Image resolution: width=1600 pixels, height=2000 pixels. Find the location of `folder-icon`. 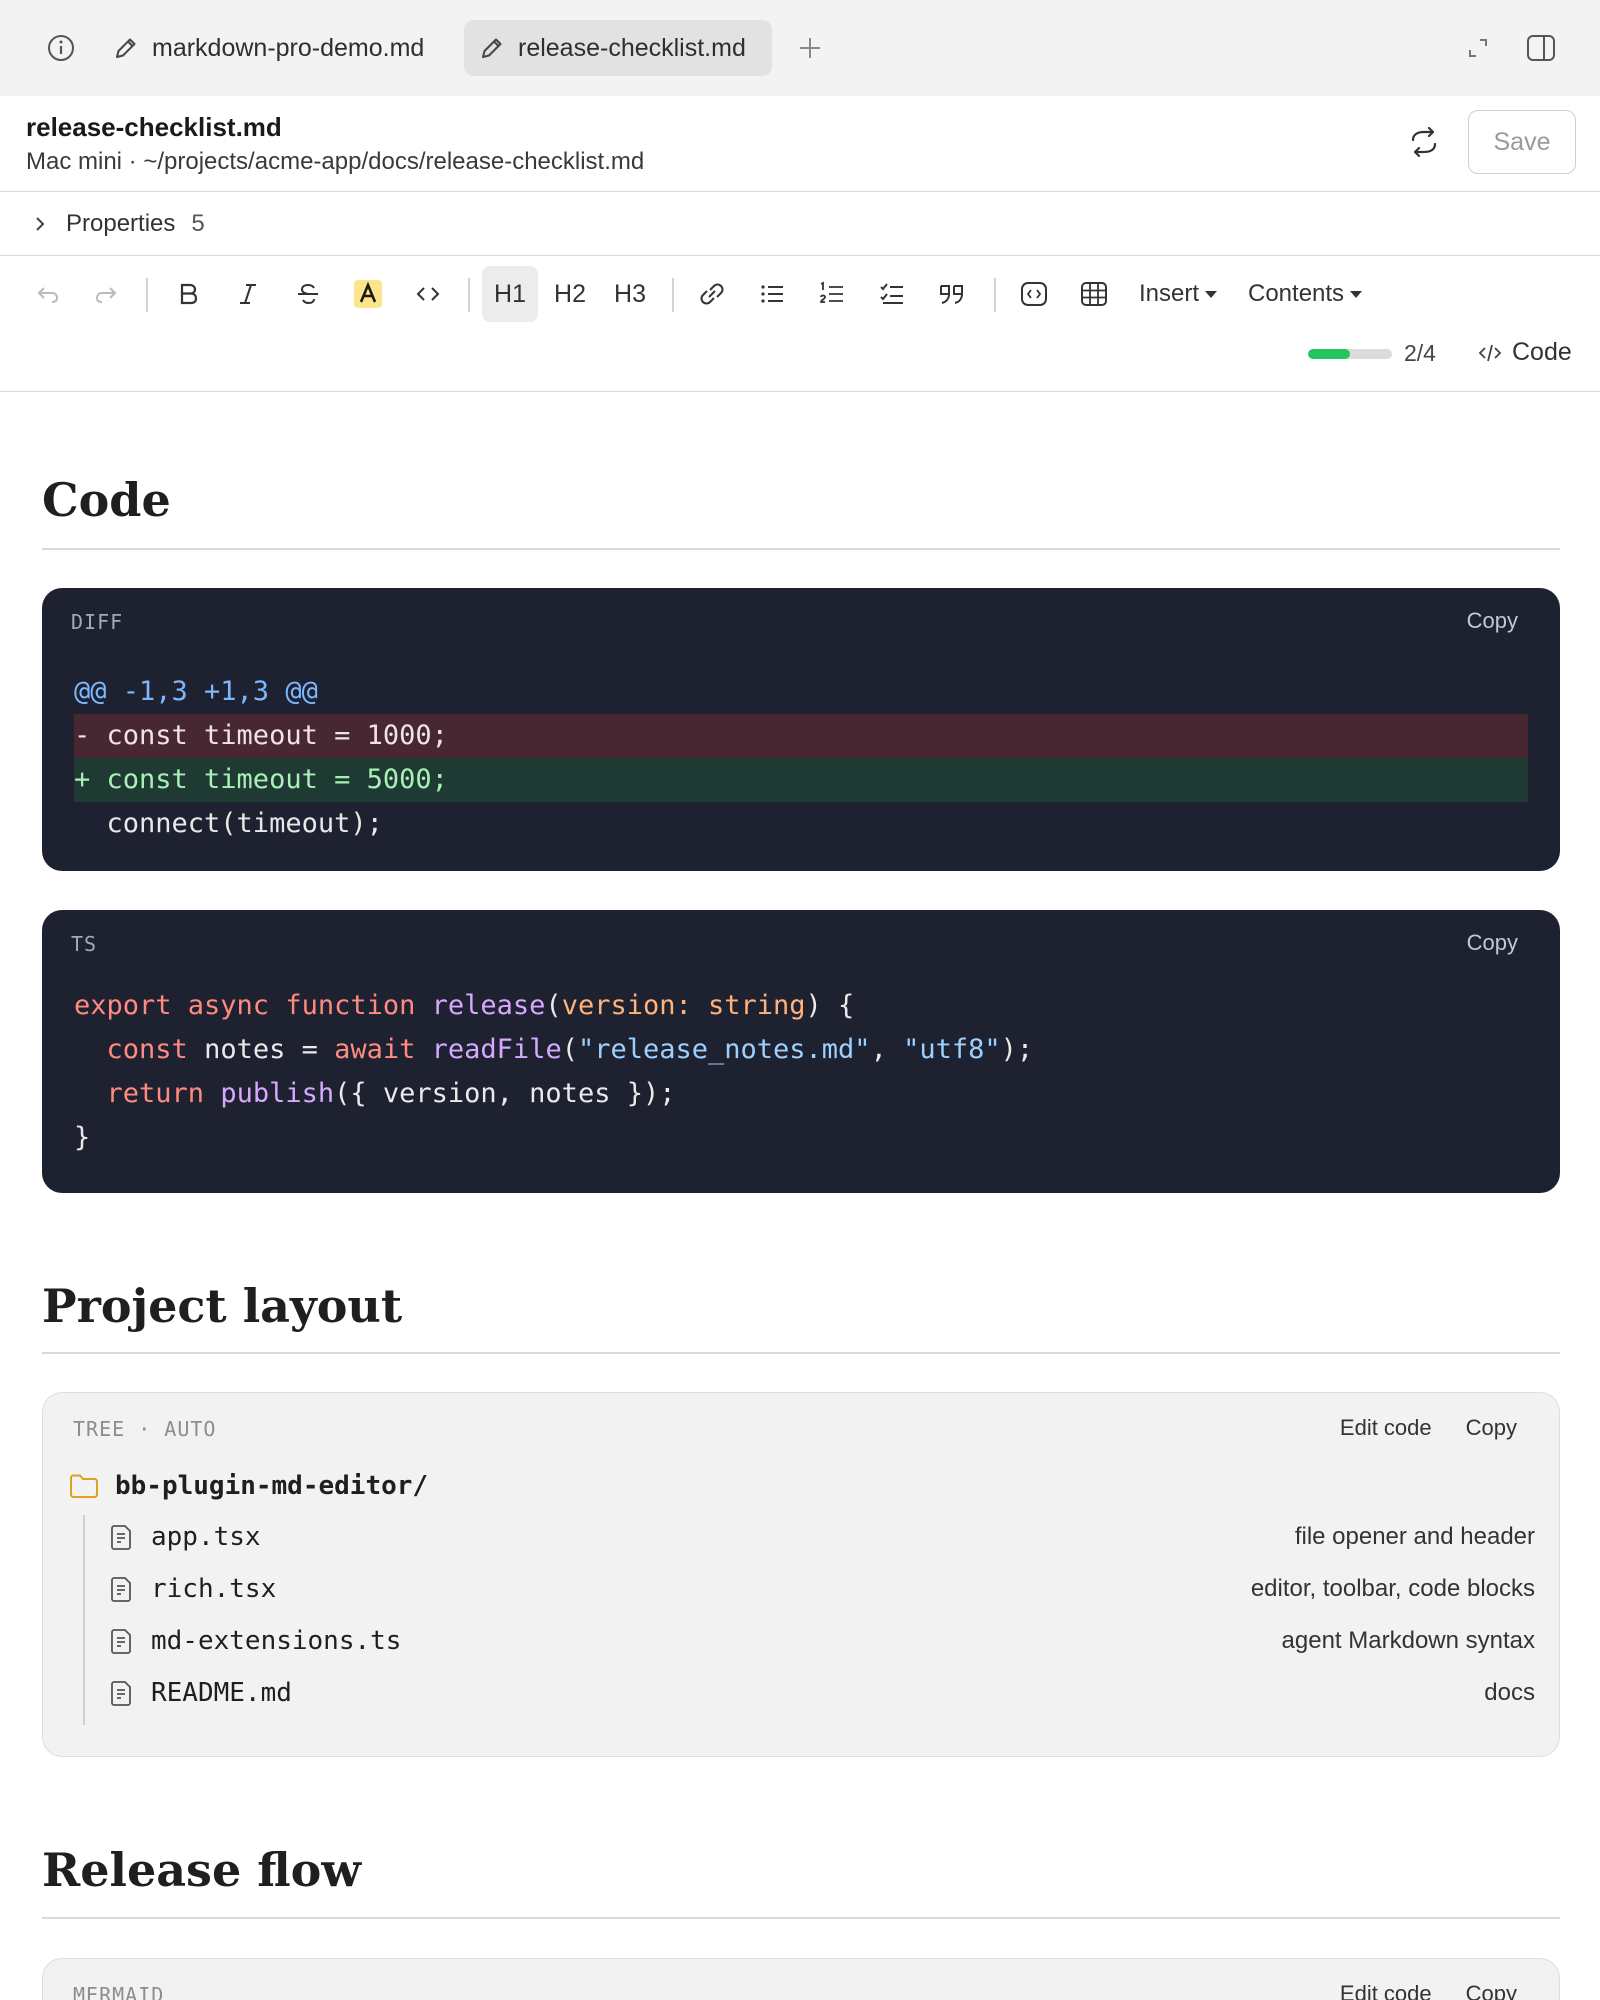

folder-icon is located at coordinates (92, 1486).